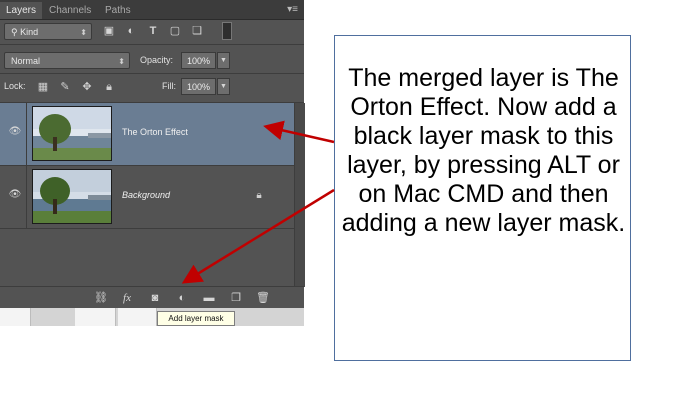 The width and height of the screenshot is (676, 411). Describe the element at coordinates (223, 86) in the screenshot. I see `fill-dropdown-icon: ▼` at that location.